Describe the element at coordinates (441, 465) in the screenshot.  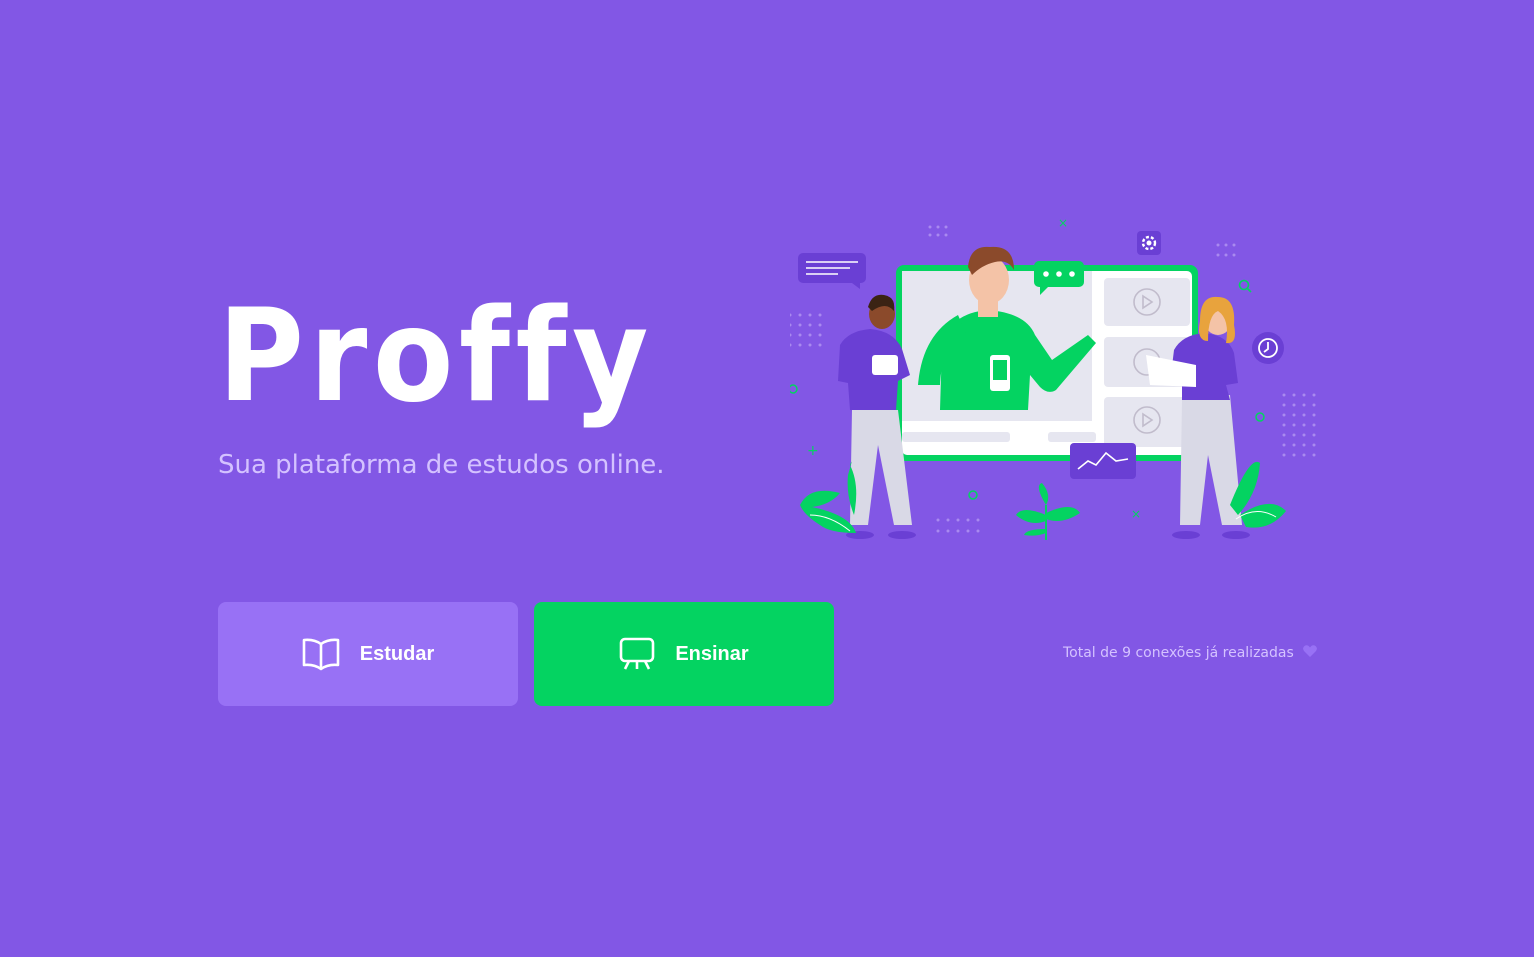
I see `tagline: Sua plataforma de estudos online.` at that location.